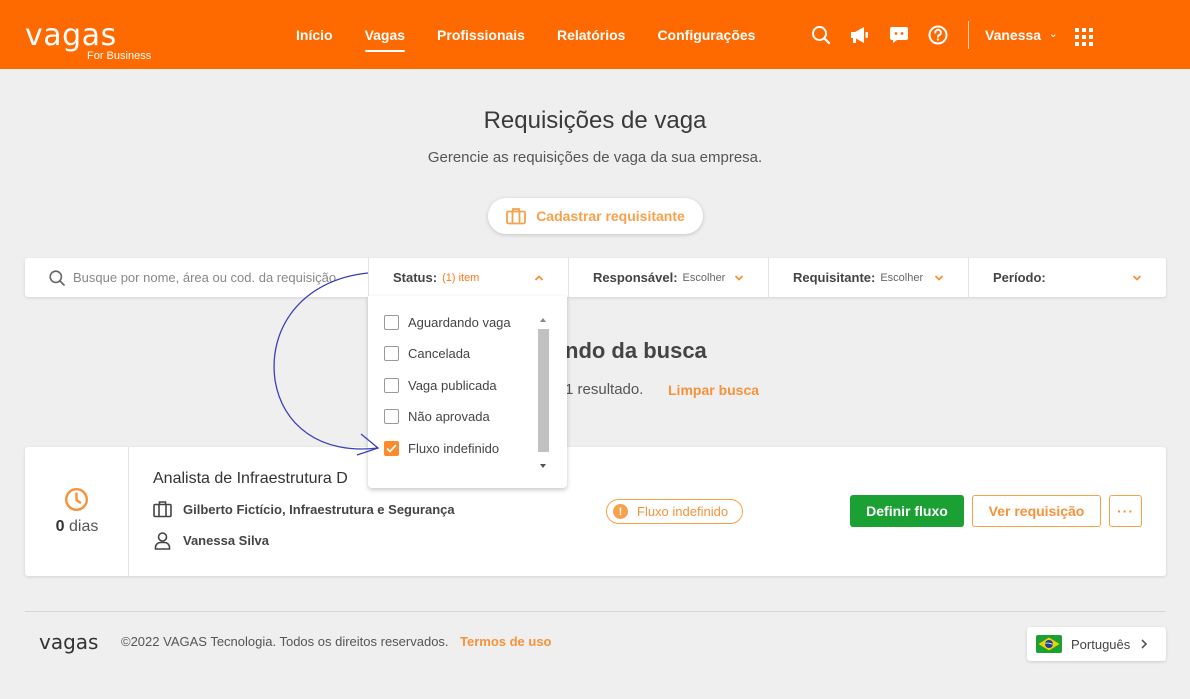 This screenshot has height=699, width=1190. I want to click on checkbox-checked, so click(391, 448).